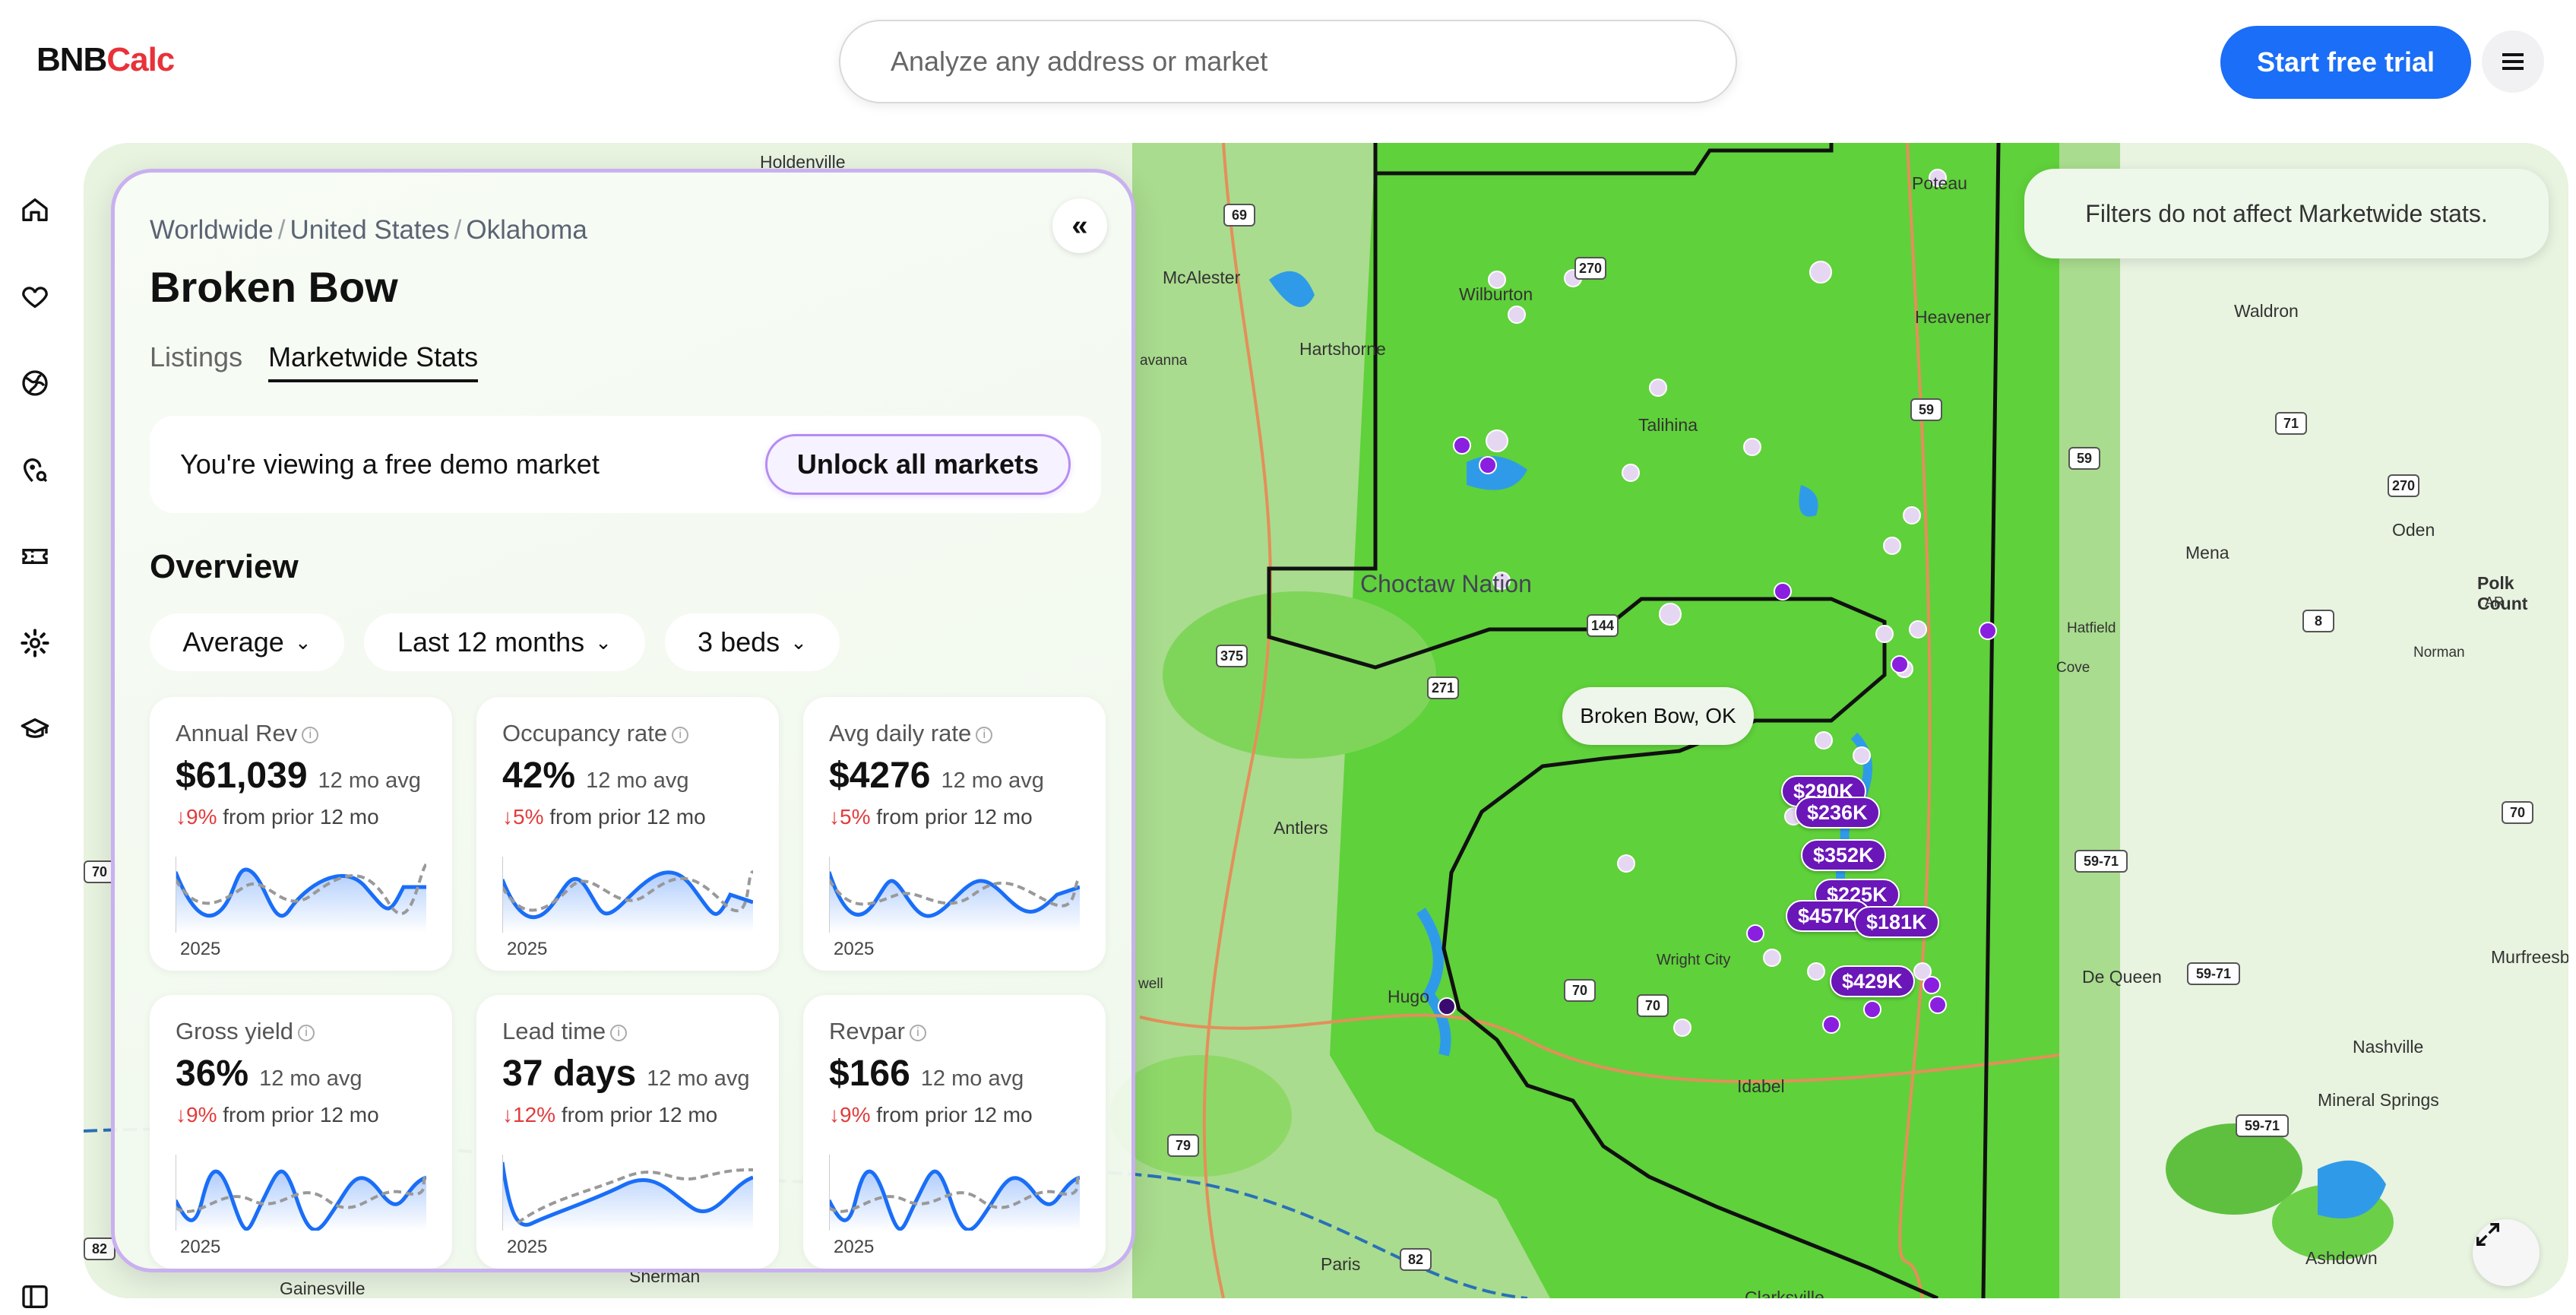 The image size is (2576, 1315). I want to click on graduation-cap-icon, so click(35, 729).